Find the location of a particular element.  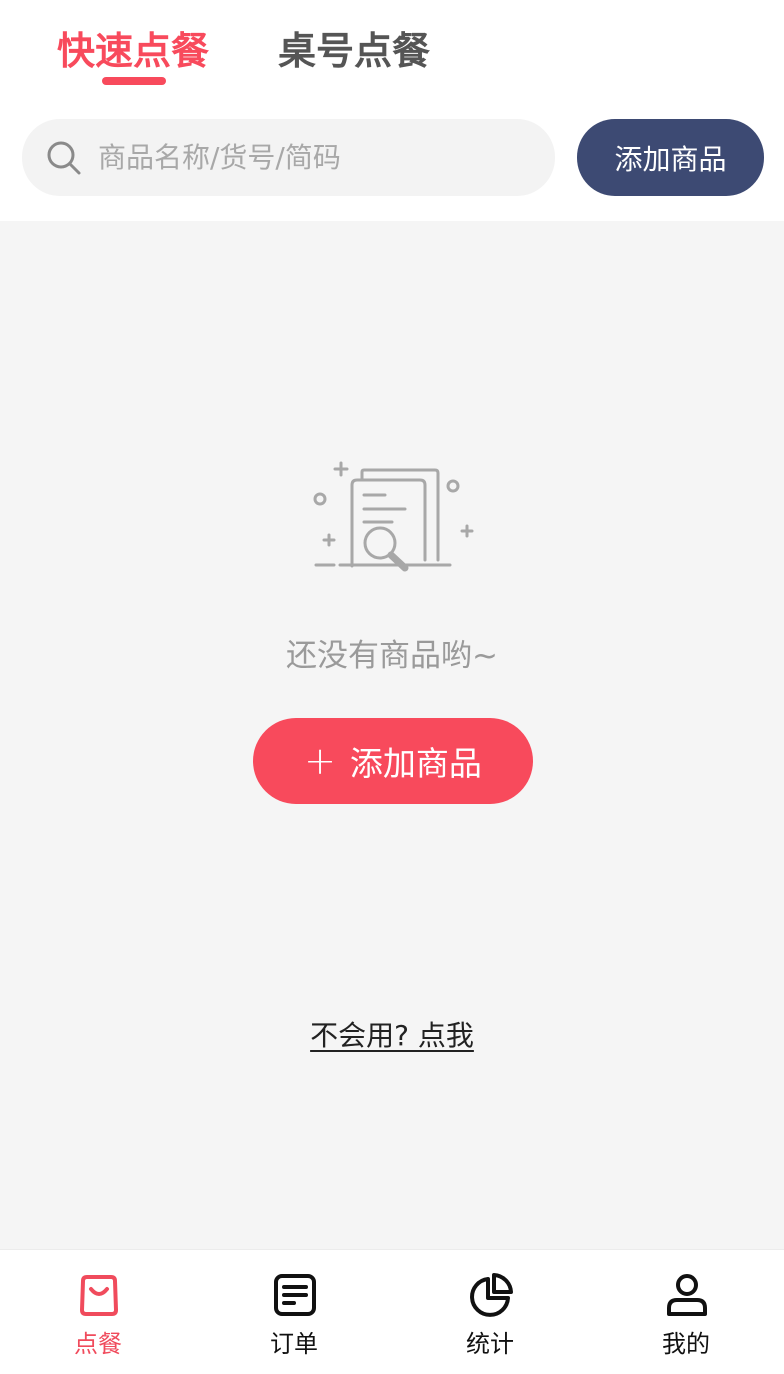

add-product-button-label: 添加商品 is located at coordinates (415, 763).